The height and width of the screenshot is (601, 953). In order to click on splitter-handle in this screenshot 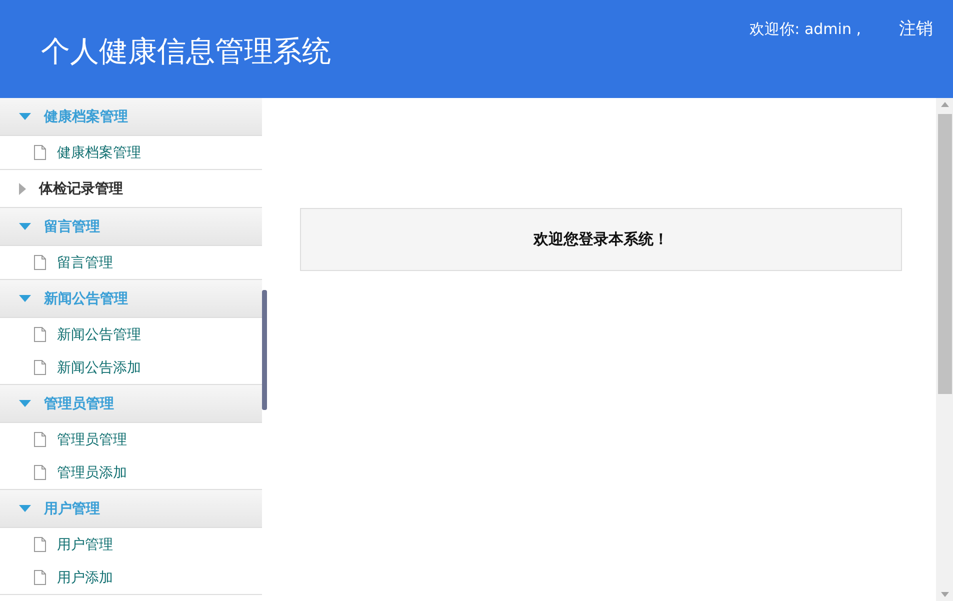, I will do `click(264, 350)`.